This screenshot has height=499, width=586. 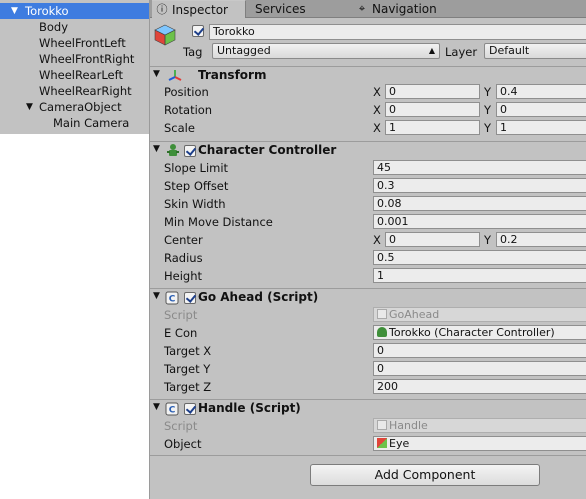 I want to click on min-move-distance-field: 0.001, so click(x=479, y=221).